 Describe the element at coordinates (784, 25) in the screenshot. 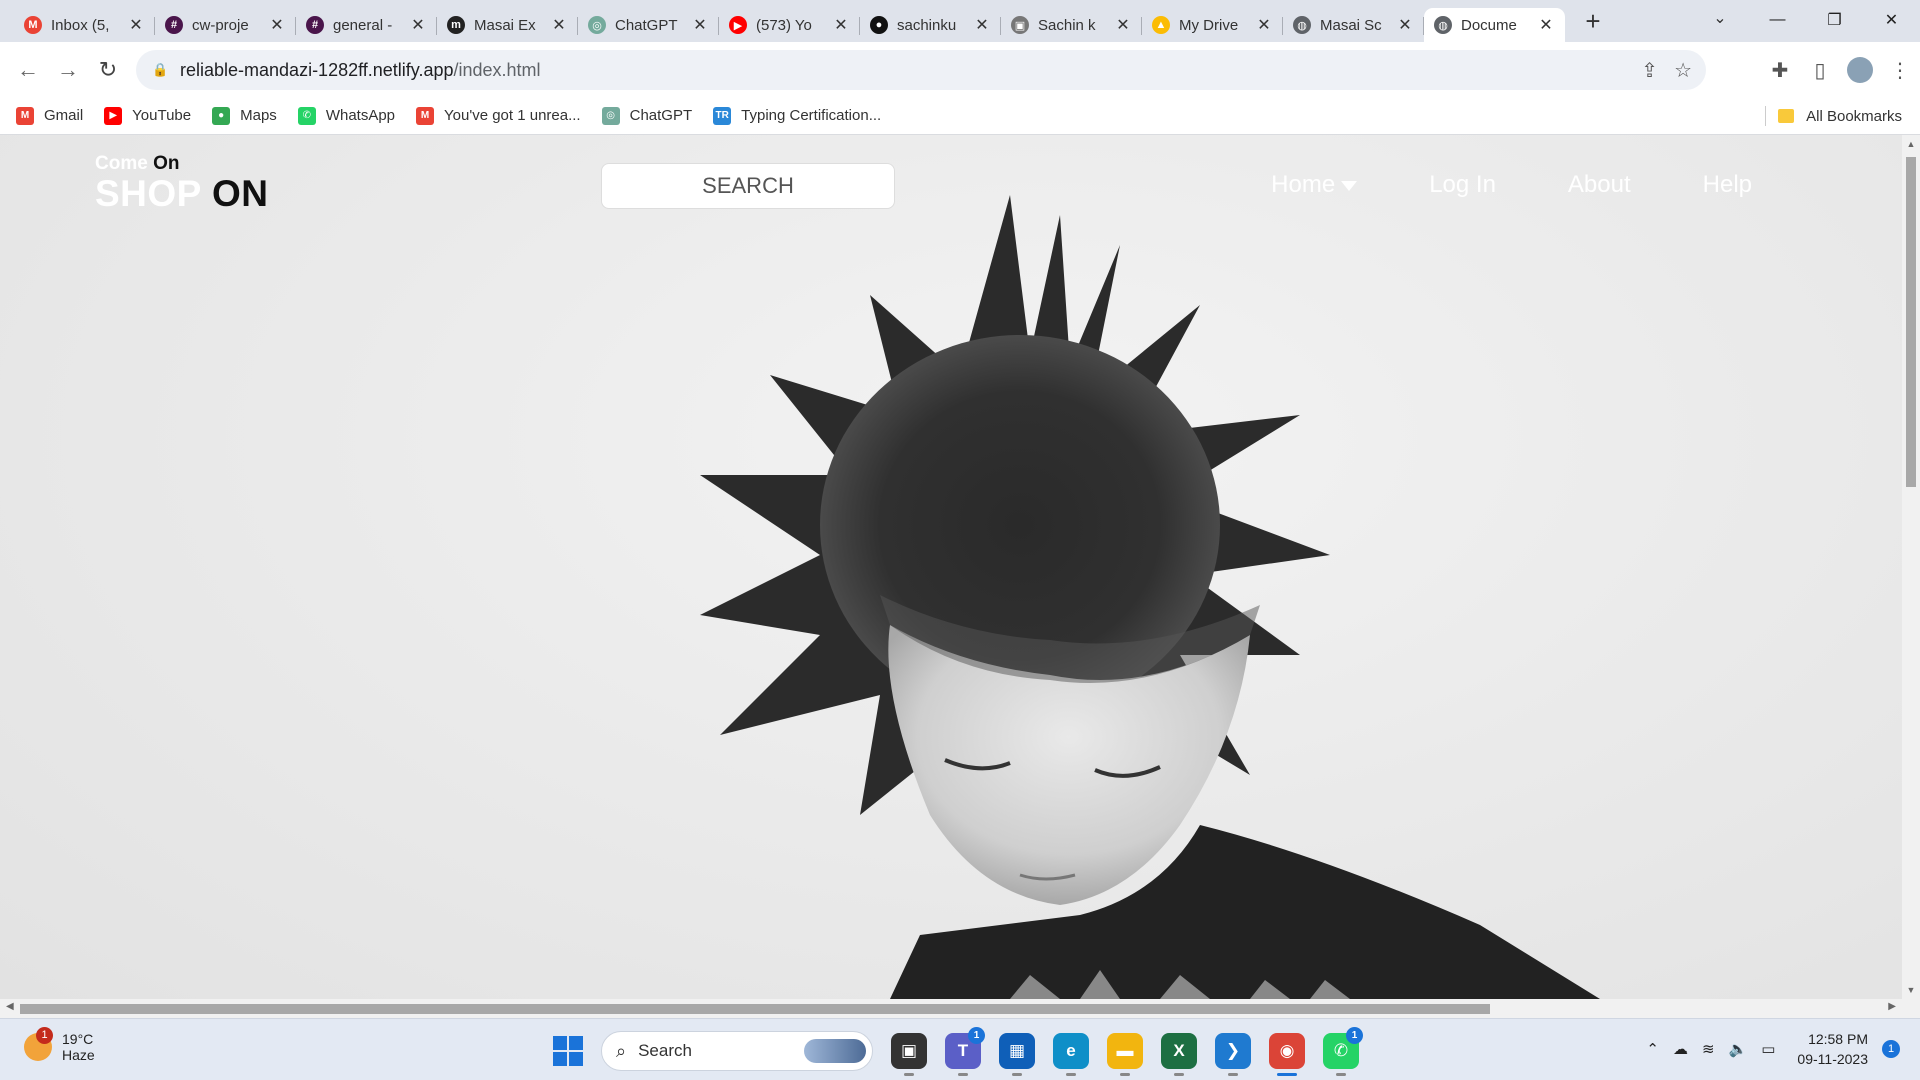

I see `tab-label: (573) Yo` at that location.